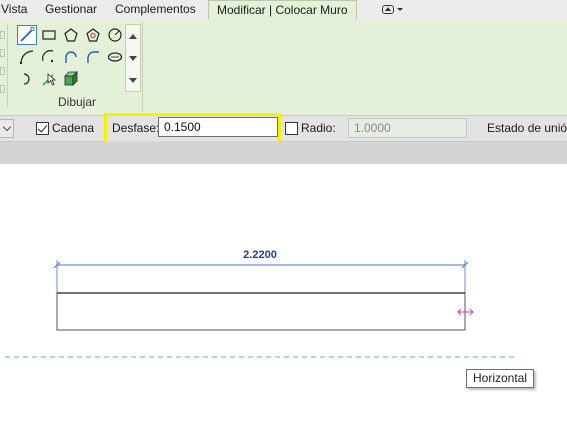  I want to click on minimize-ribbon-icon, so click(387, 9).